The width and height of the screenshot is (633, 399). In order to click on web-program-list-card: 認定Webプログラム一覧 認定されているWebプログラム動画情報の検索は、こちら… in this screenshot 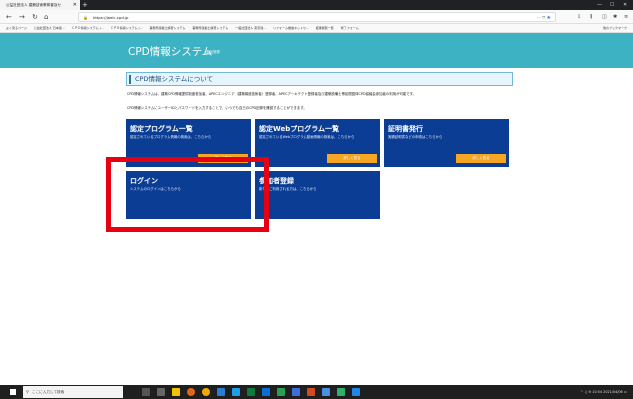, I will do `click(317, 143)`.